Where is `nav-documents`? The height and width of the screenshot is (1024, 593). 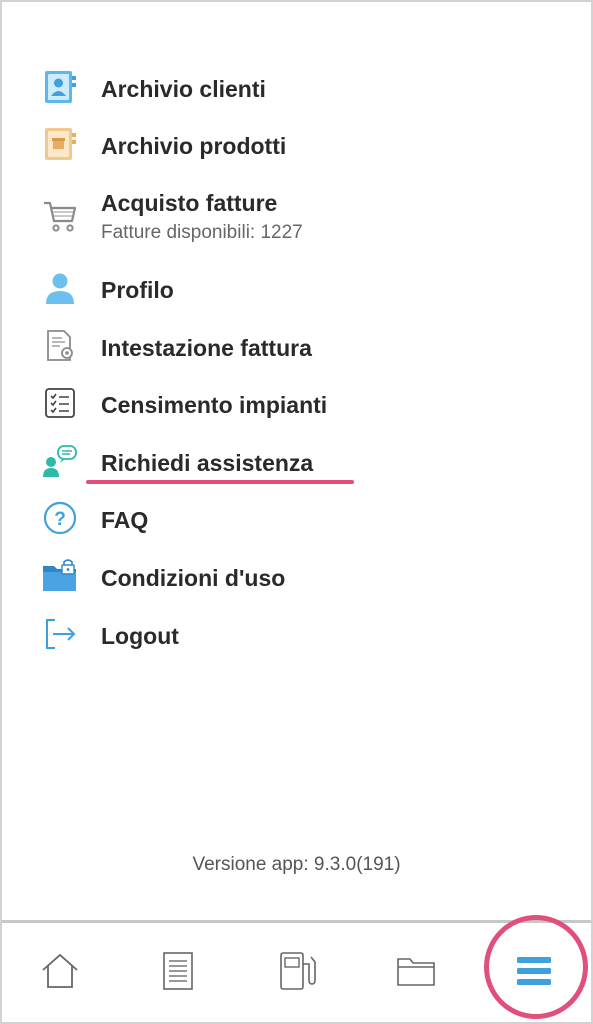
nav-documents is located at coordinates (178, 973).